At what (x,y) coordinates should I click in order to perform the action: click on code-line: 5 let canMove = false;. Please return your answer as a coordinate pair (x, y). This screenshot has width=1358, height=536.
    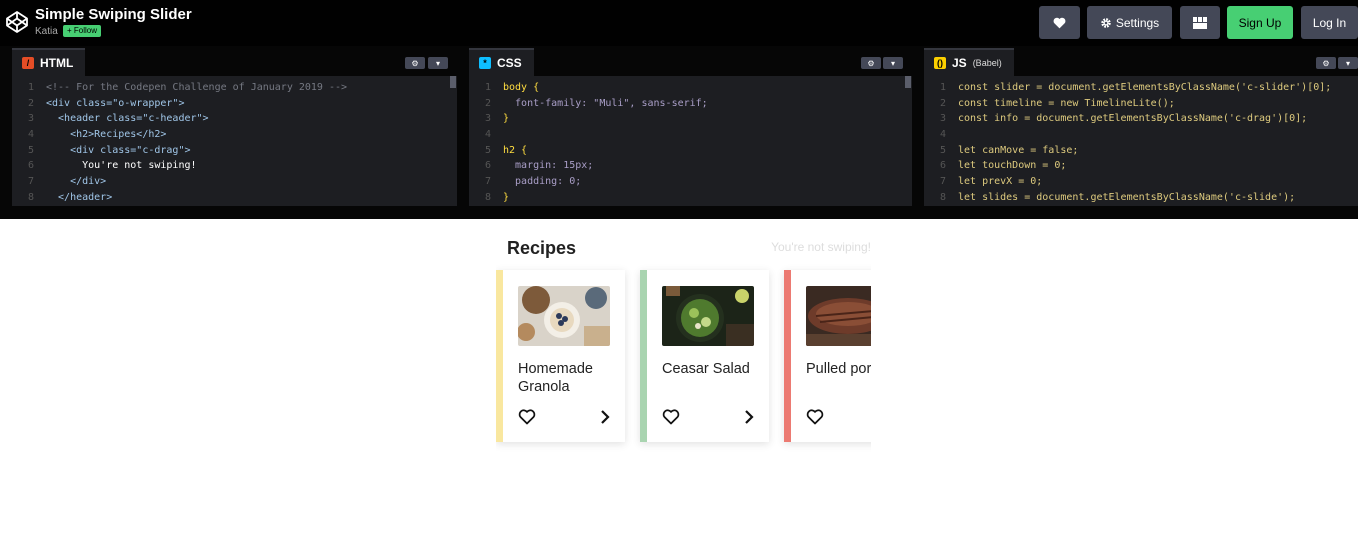
    Looking at the image, I should click on (1009, 150).